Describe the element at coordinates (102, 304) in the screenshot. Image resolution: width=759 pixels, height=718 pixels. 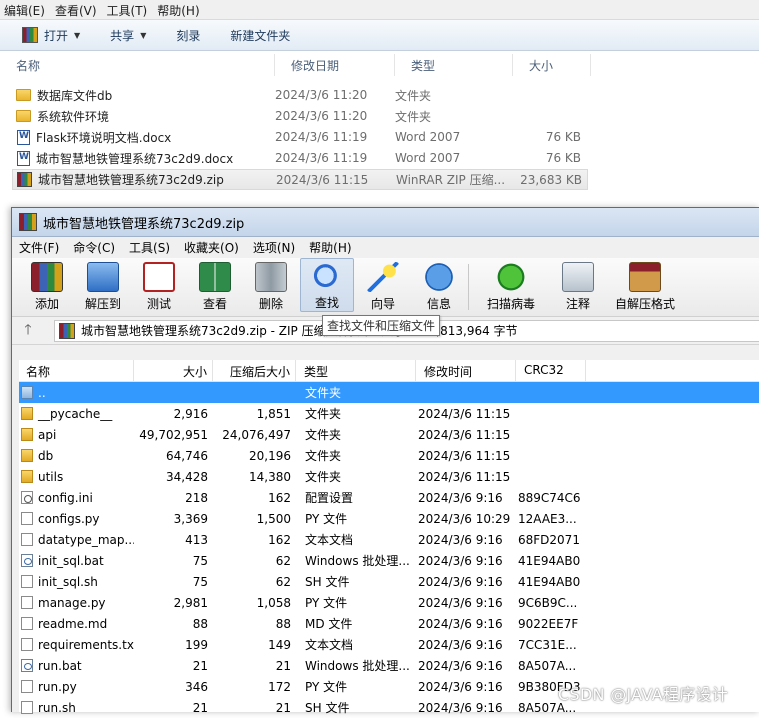
I see `extract-to-label: 解压到` at that location.